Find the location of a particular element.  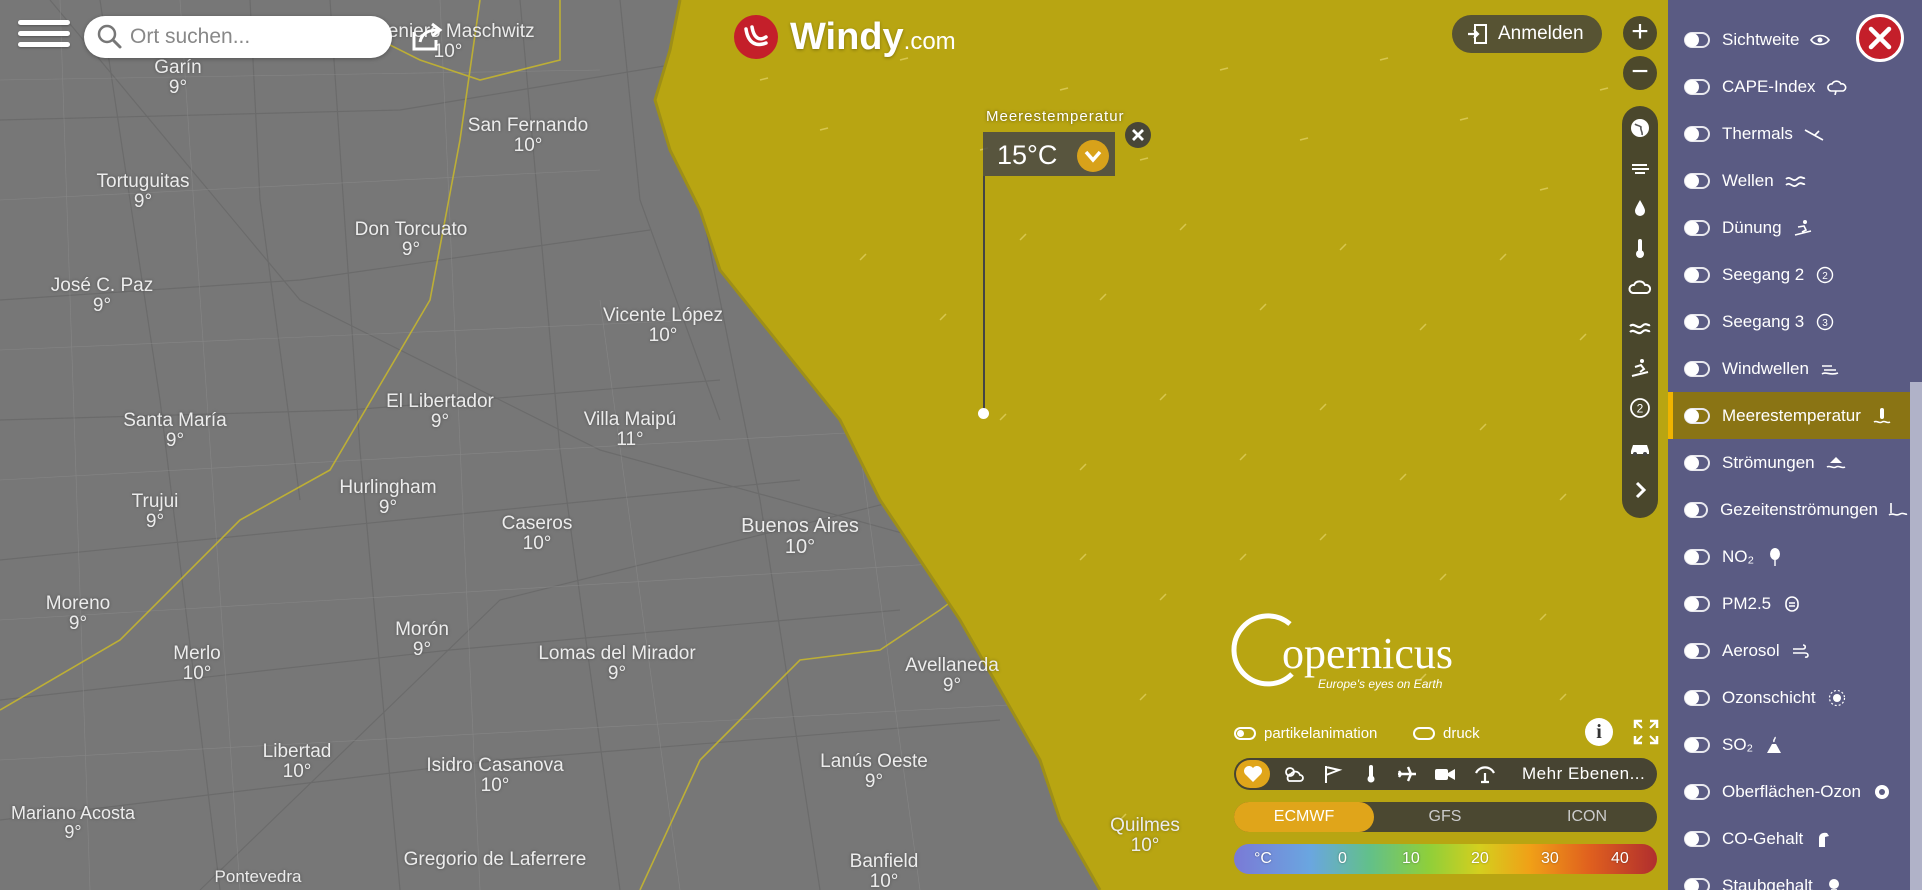

weather-icon is located at coordinates (1293, 774).